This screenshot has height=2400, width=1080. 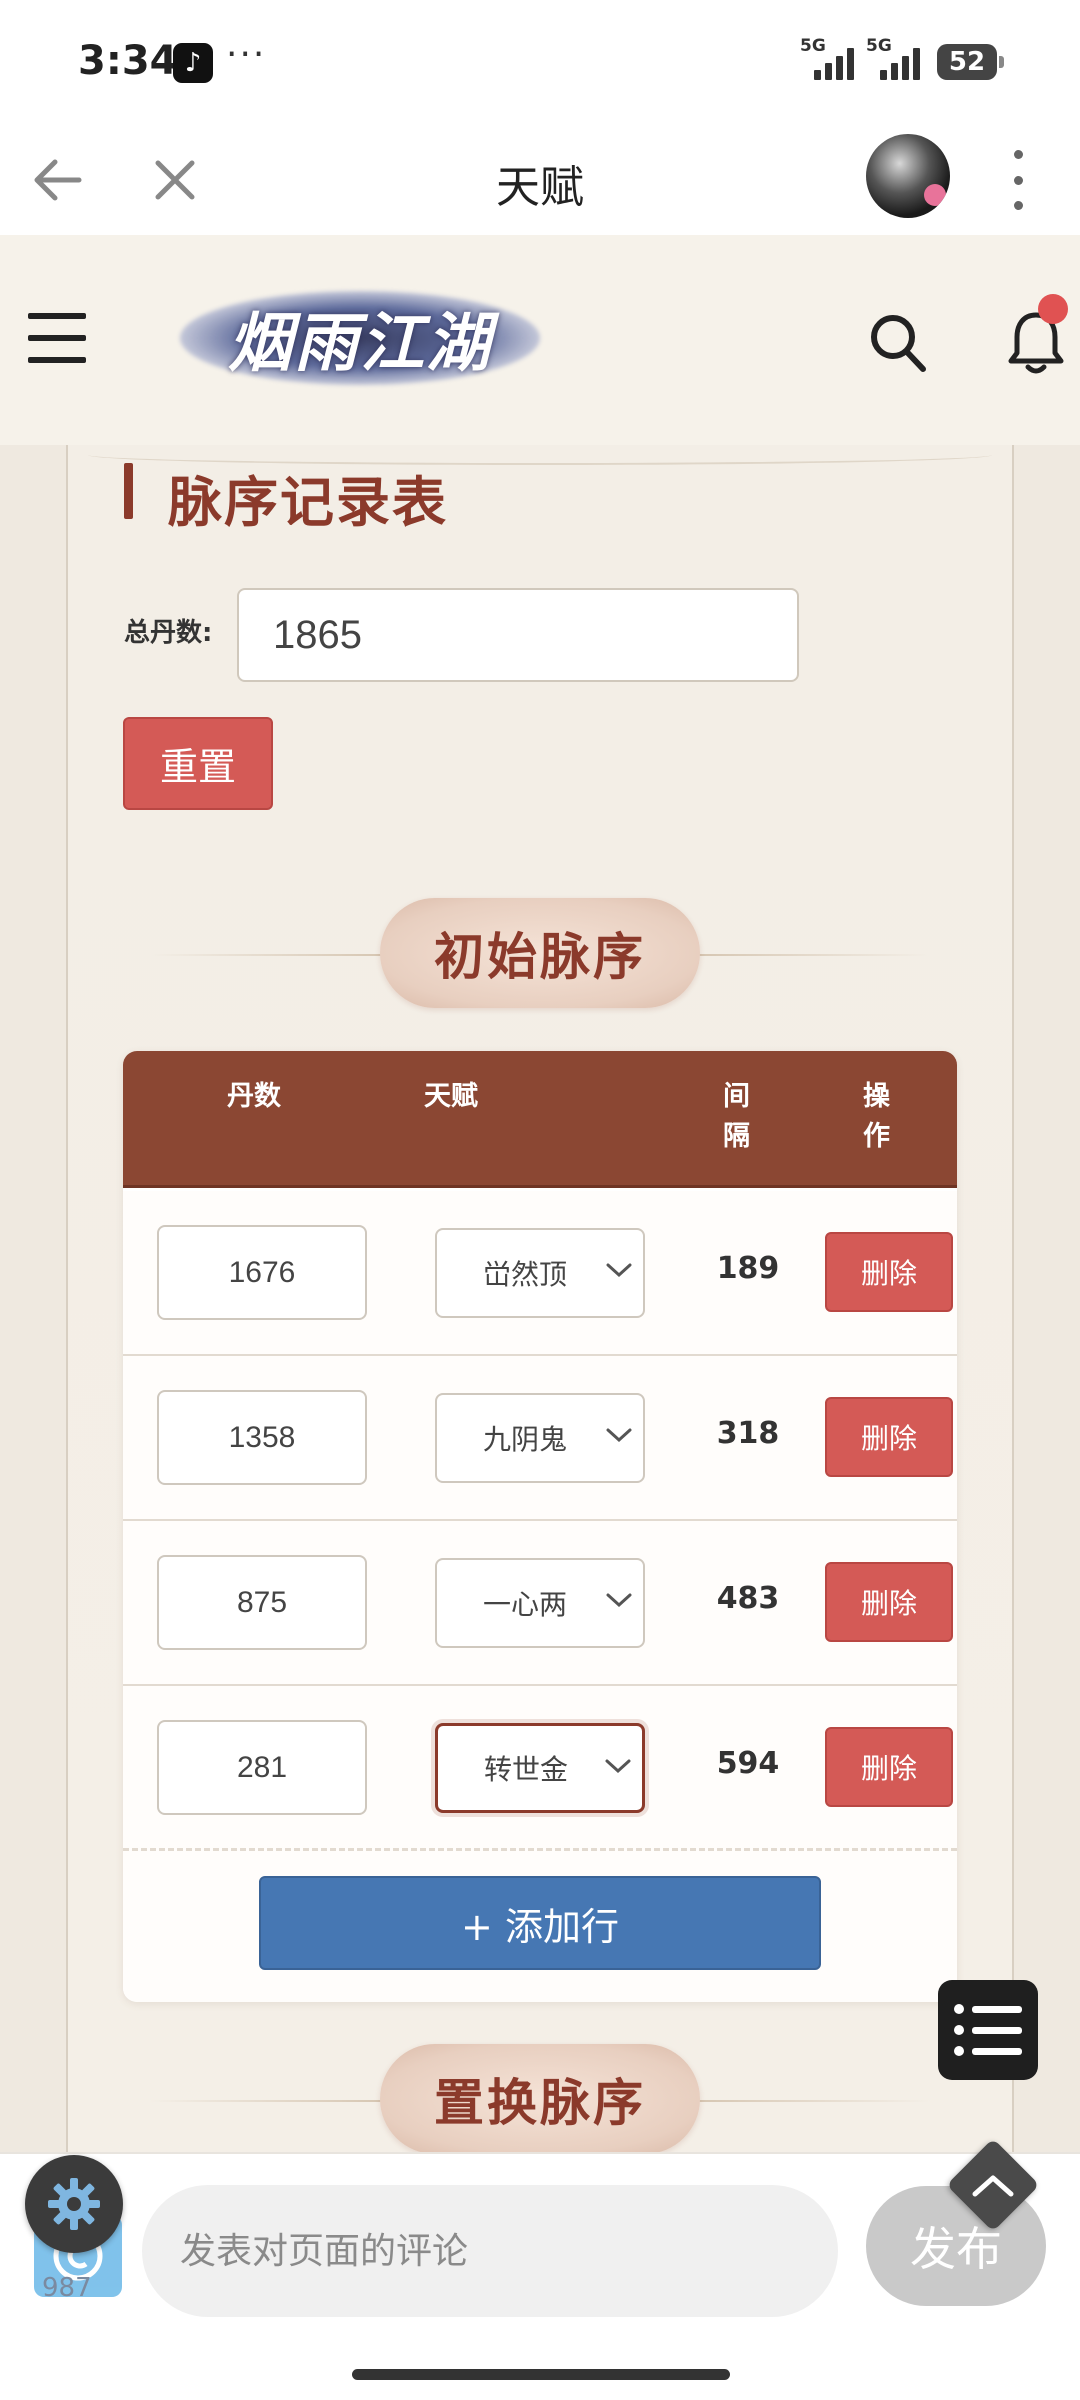 What do you see at coordinates (128, 491) in the screenshot?
I see `title-accent-bar` at bounding box center [128, 491].